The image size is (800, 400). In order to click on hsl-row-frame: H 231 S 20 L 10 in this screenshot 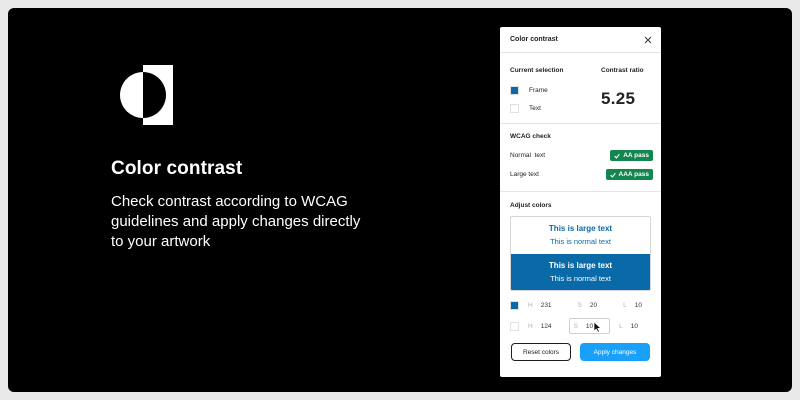, I will do `click(581, 305)`.